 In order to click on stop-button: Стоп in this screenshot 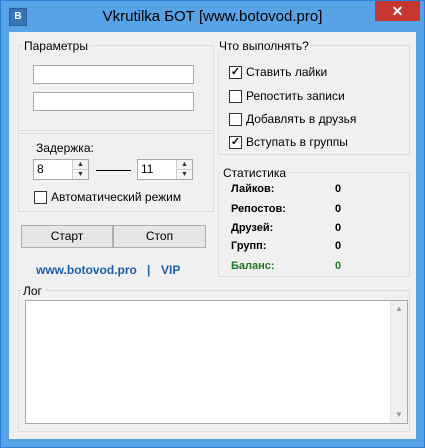, I will do `click(159, 236)`.